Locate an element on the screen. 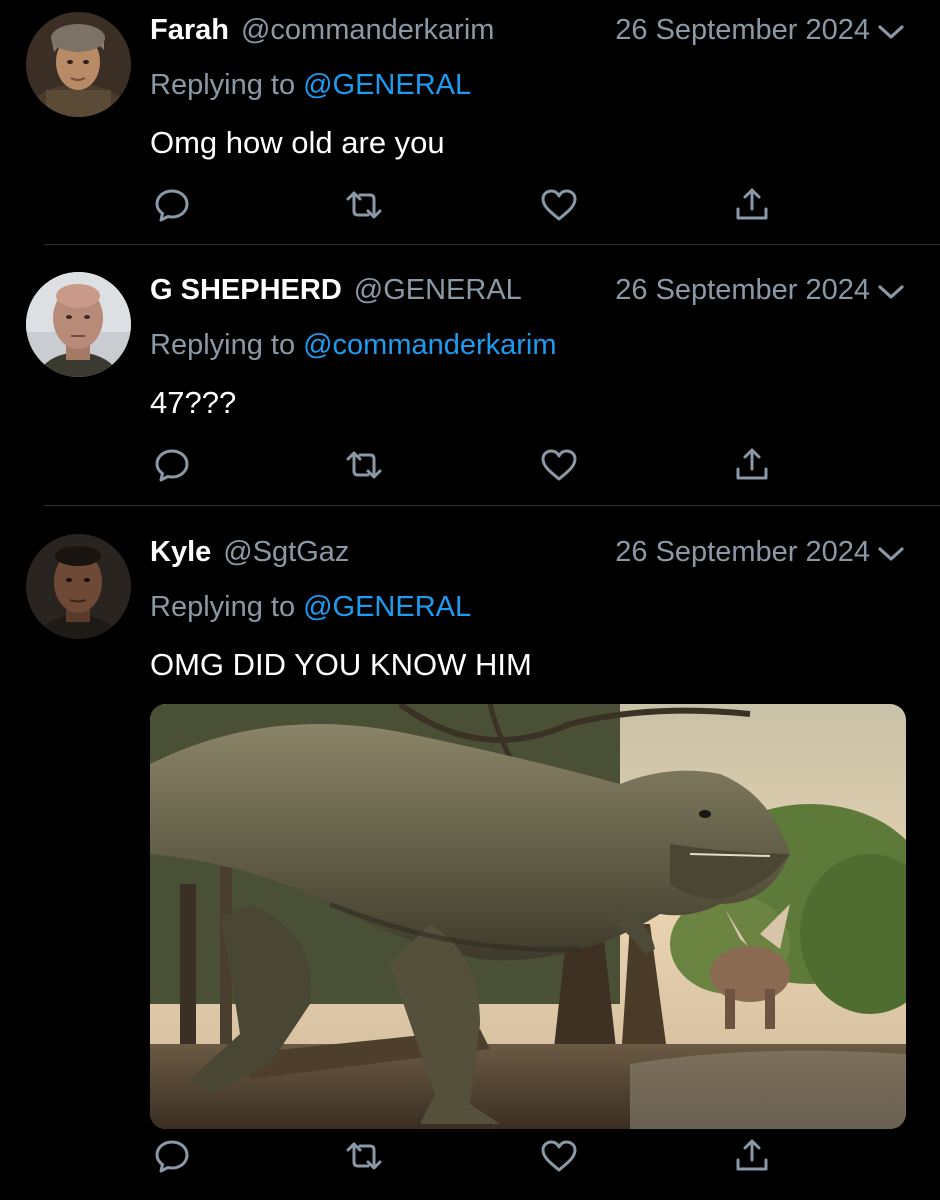  user-handle: @GENERAL is located at coordinates (438, 290).